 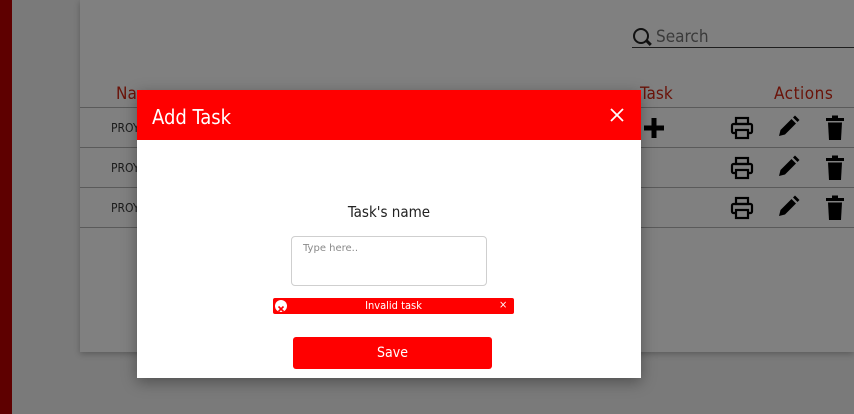 What do you see at coordinates (126, 94) in the screenshot?
I see `column-header-name: Na` at bounding box center [126, 94].